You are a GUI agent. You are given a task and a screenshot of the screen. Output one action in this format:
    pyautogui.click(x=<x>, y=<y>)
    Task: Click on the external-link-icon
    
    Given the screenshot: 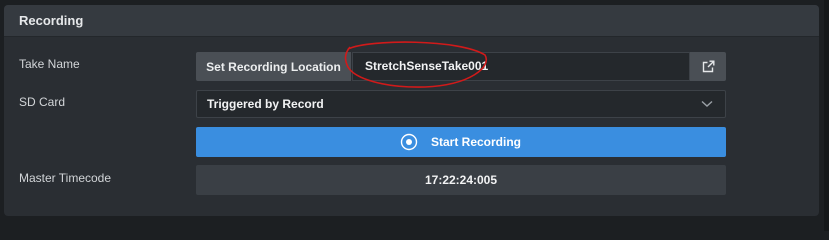 What is the action you would take?
    pyautogui.click(x=708, y=66)
    